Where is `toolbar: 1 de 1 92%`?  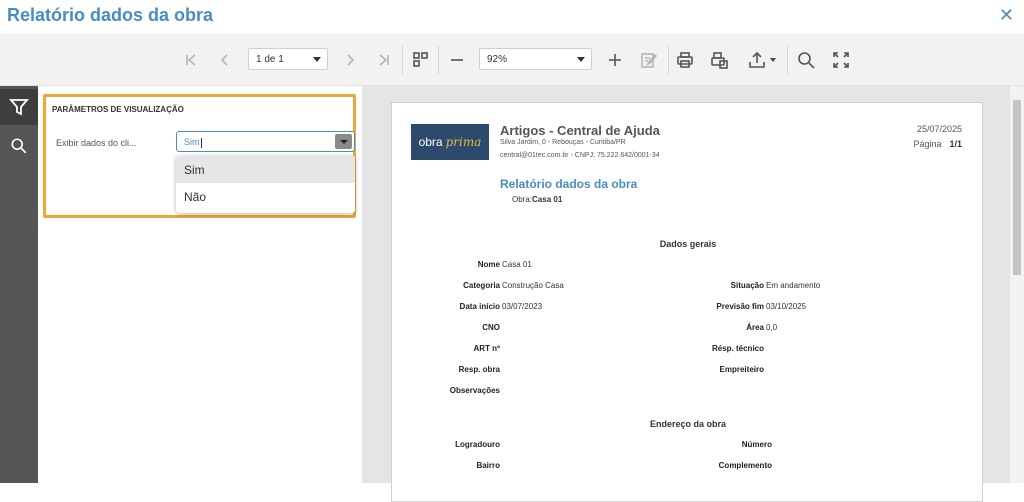
toolbar: 1 de 1 92% is located at coordinates (512, 60).